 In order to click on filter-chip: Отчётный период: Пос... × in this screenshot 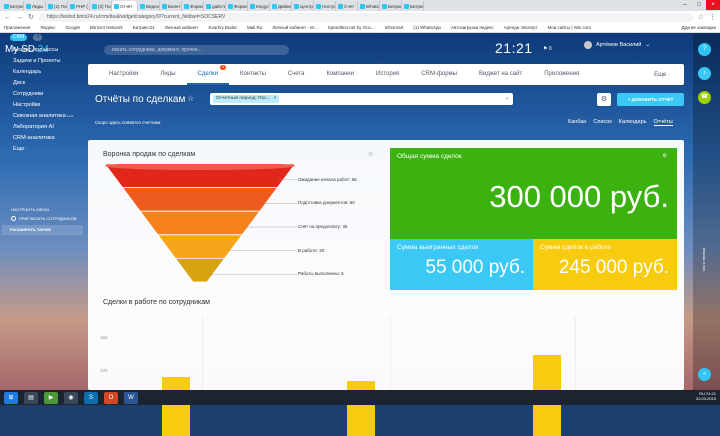, I will do `click(246, 99)`.